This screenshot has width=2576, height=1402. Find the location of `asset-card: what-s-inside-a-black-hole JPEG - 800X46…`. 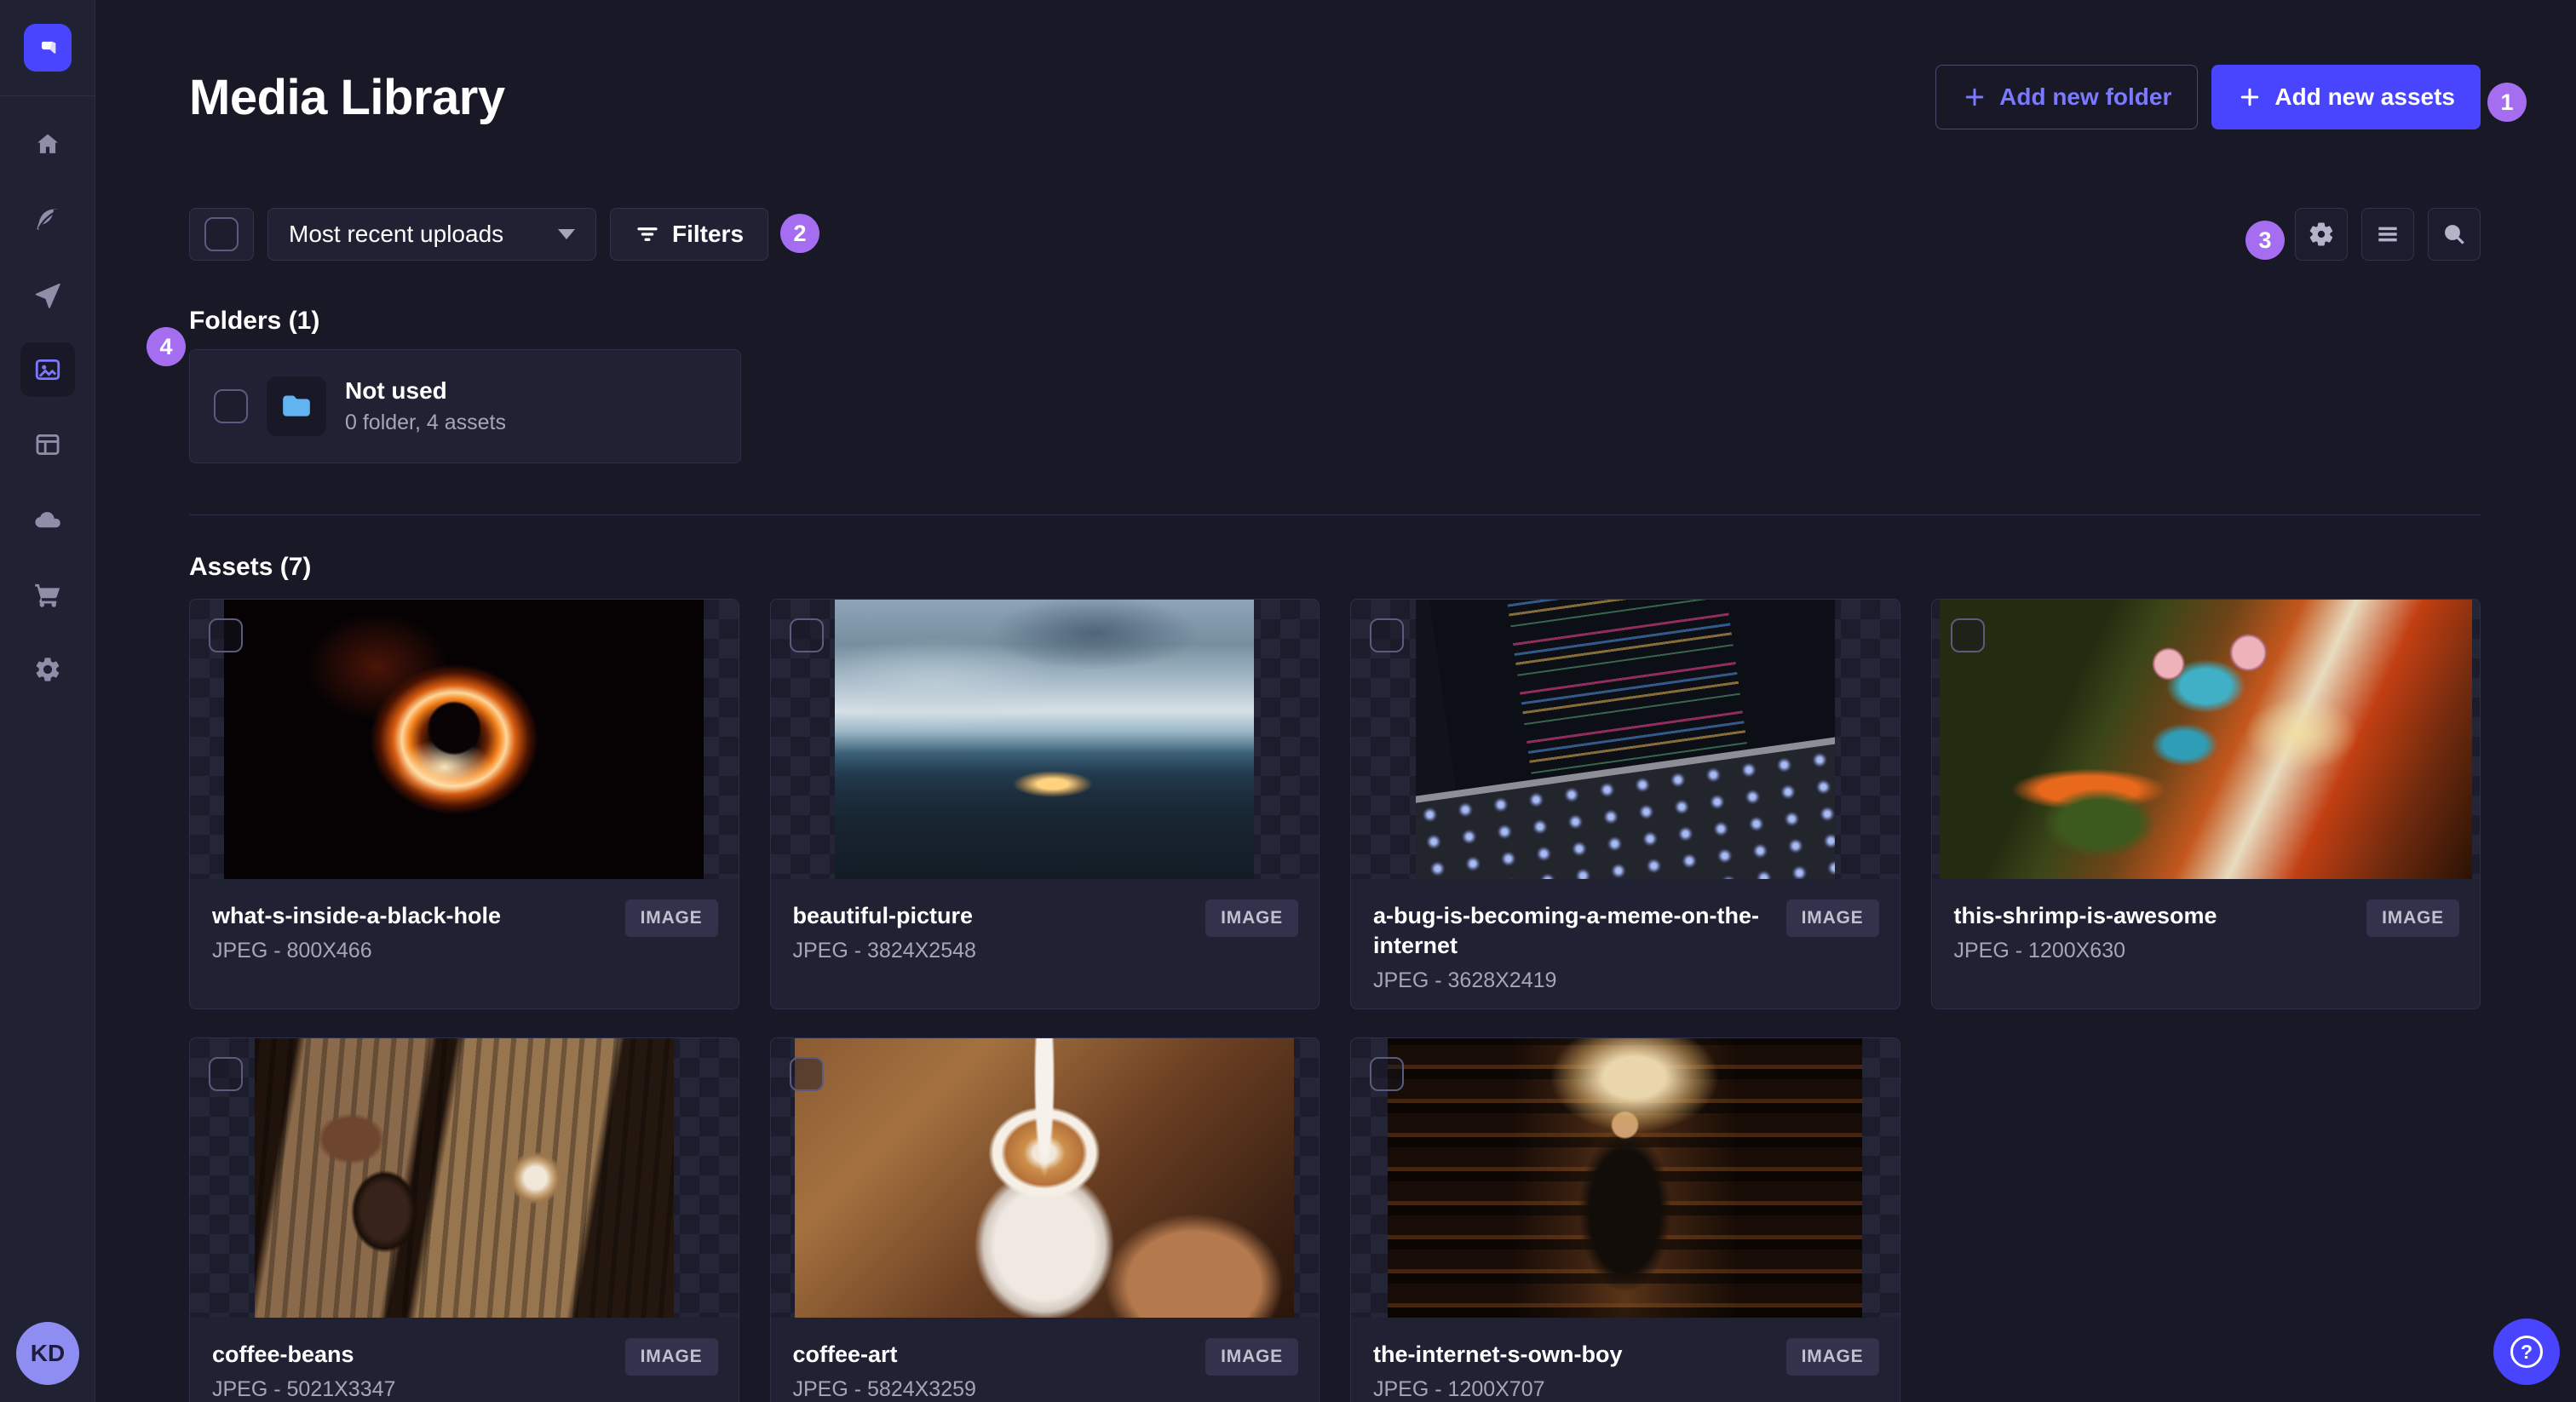

asset-card: what-s-inside-a-black-hole JPEG - 800X46… is located at coordinates (464, 804).